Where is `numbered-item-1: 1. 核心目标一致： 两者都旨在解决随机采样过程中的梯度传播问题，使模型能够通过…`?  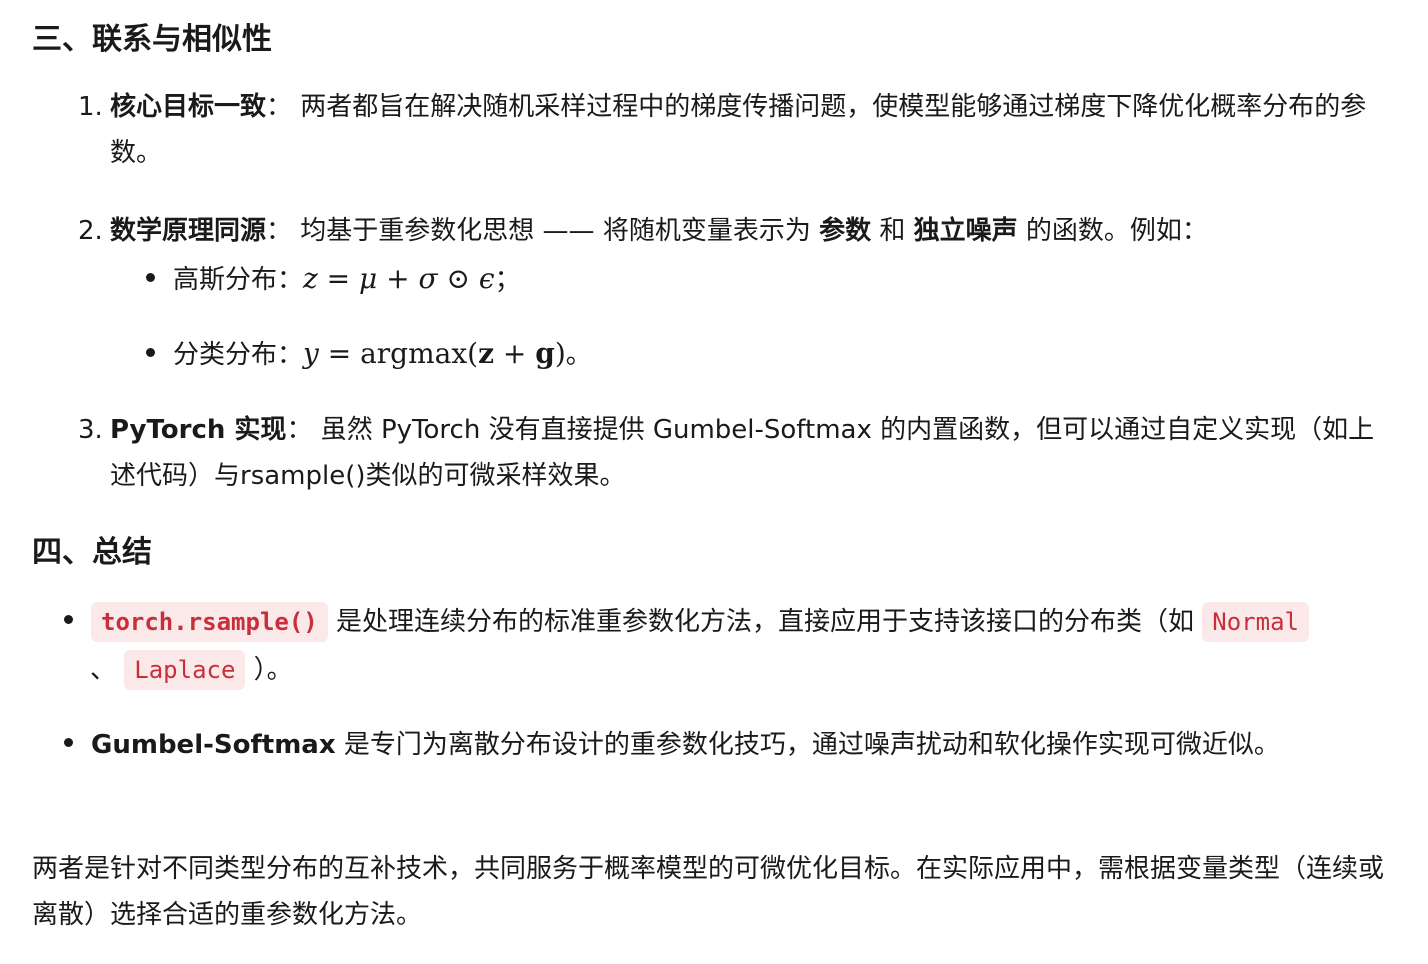
numbered-item-1: 1. 核心目标一致： 两者都旨在解决随机采样过程中的梯度传播问题，使模型能够通过… is located at coordinates (738, 130).